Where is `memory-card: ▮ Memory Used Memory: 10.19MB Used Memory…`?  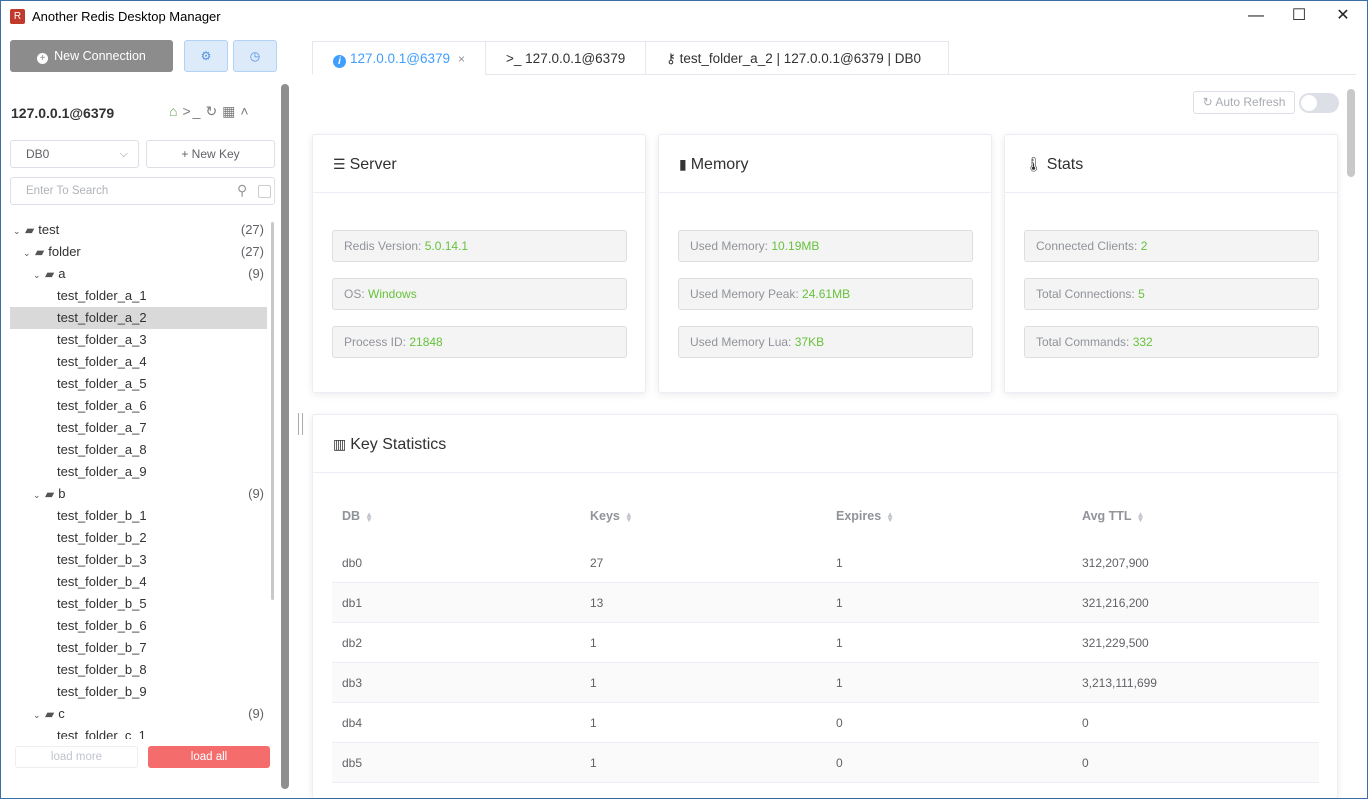 memory-card: ▮ Memory Used Memory: 10.19MB Used Memory… is located at coordinates (825, 263).